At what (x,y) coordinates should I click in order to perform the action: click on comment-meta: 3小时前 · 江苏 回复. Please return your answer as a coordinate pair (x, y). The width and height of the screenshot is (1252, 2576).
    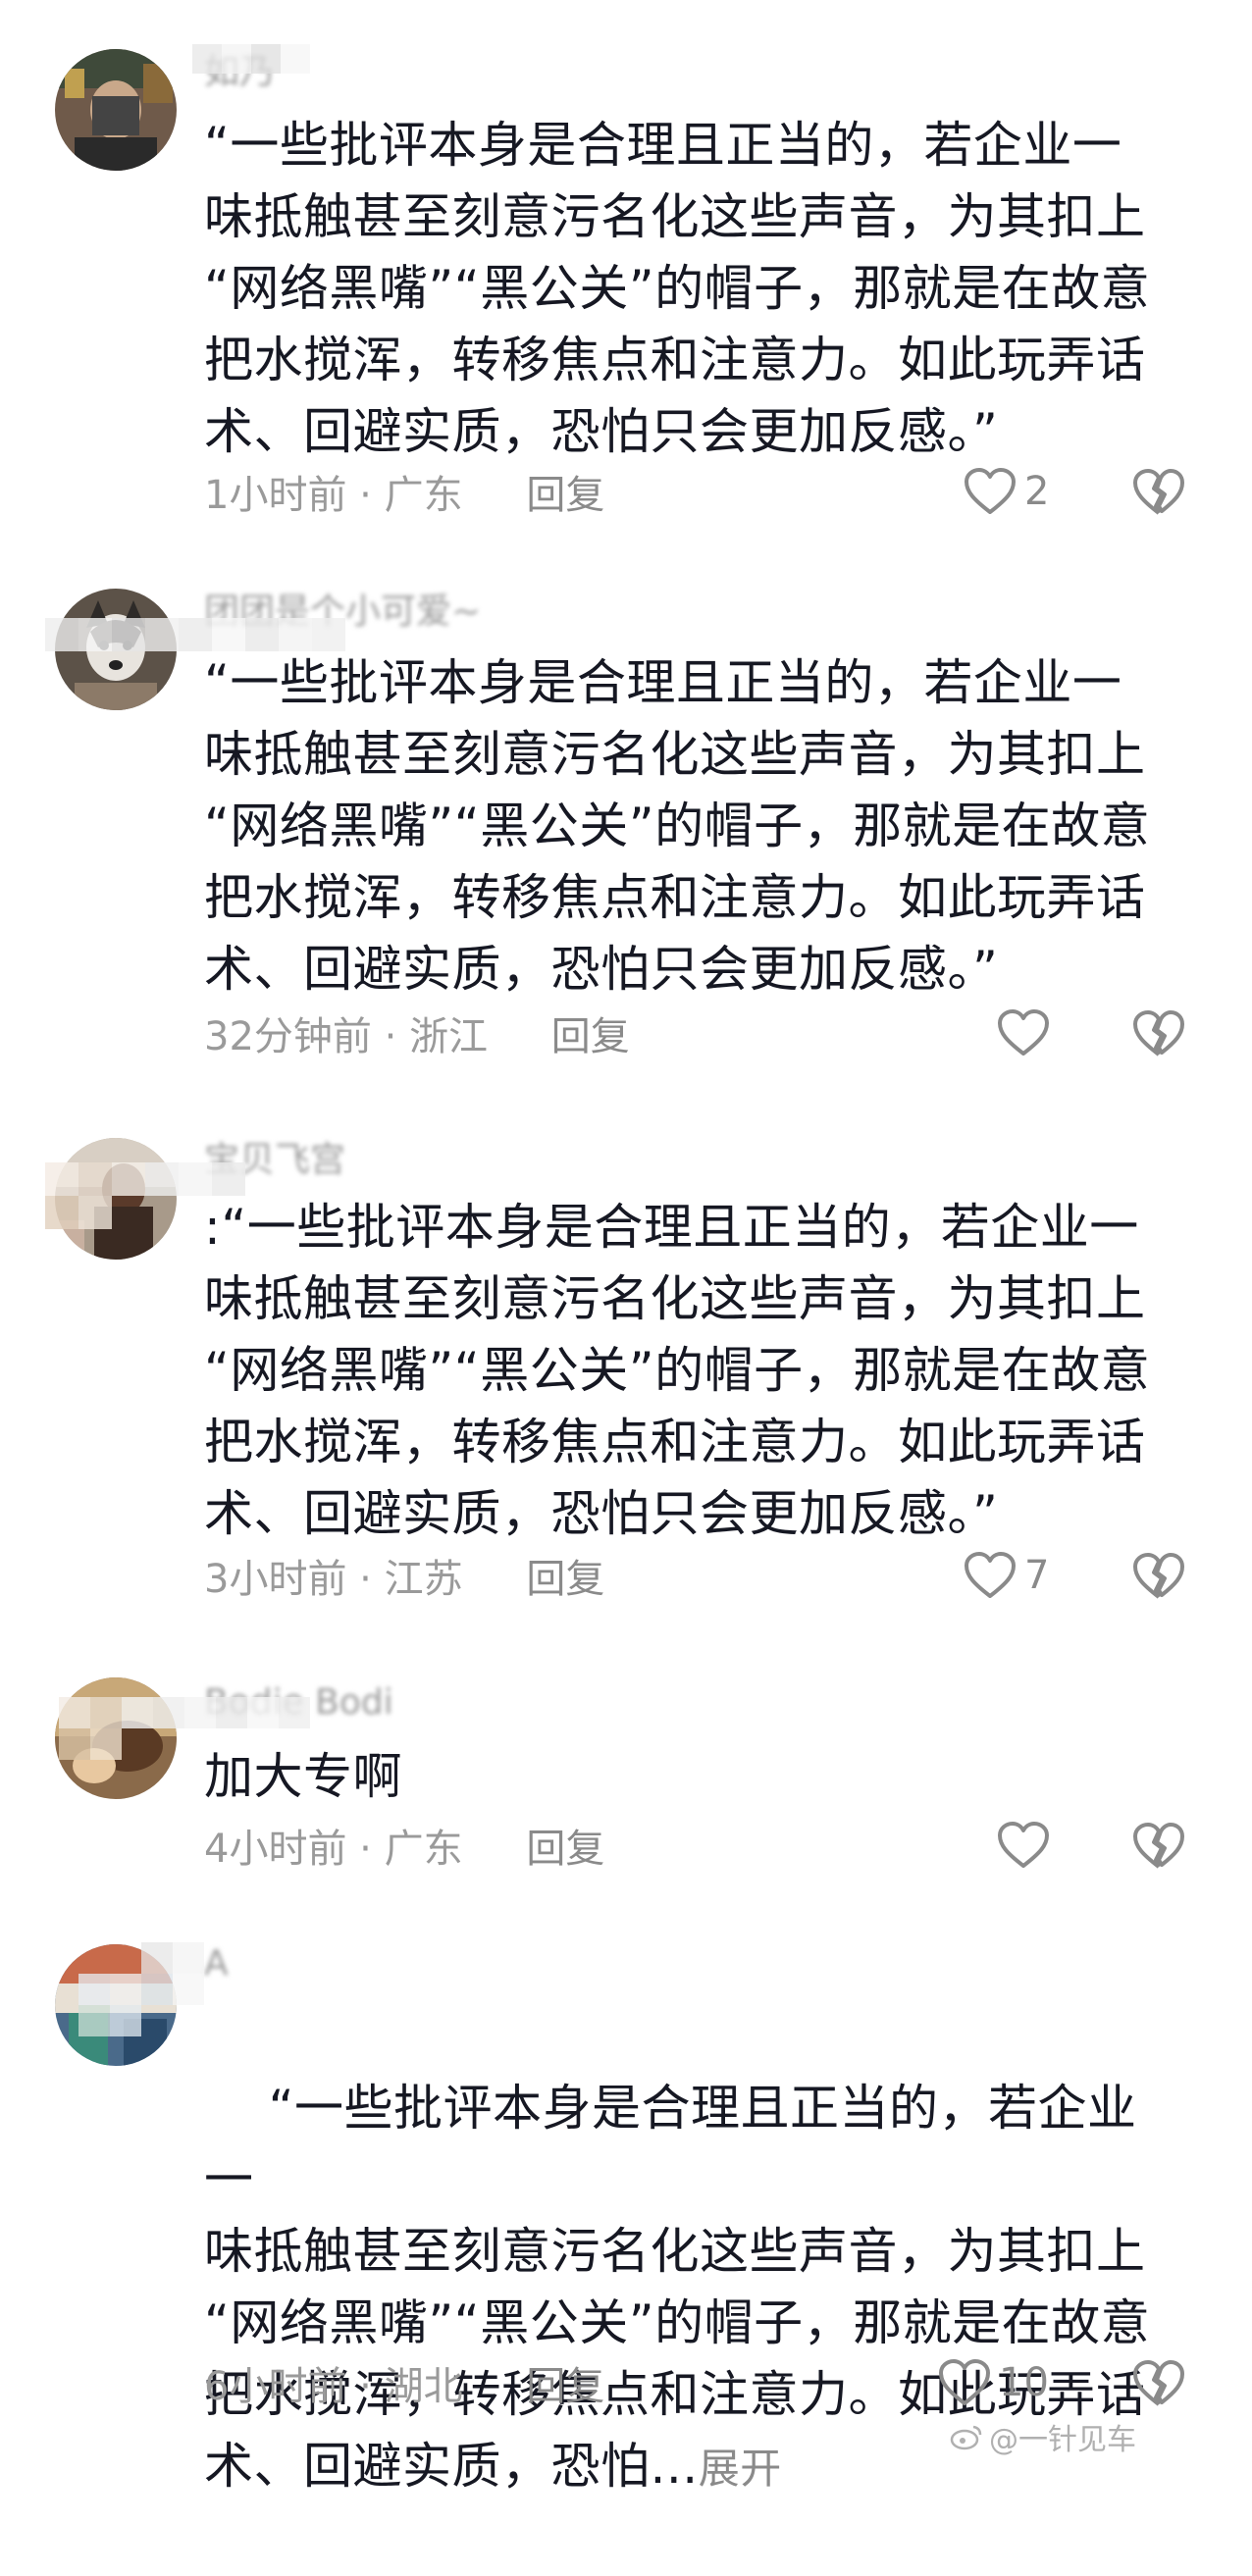
    Looking at the image, I should click on (404, 1579).